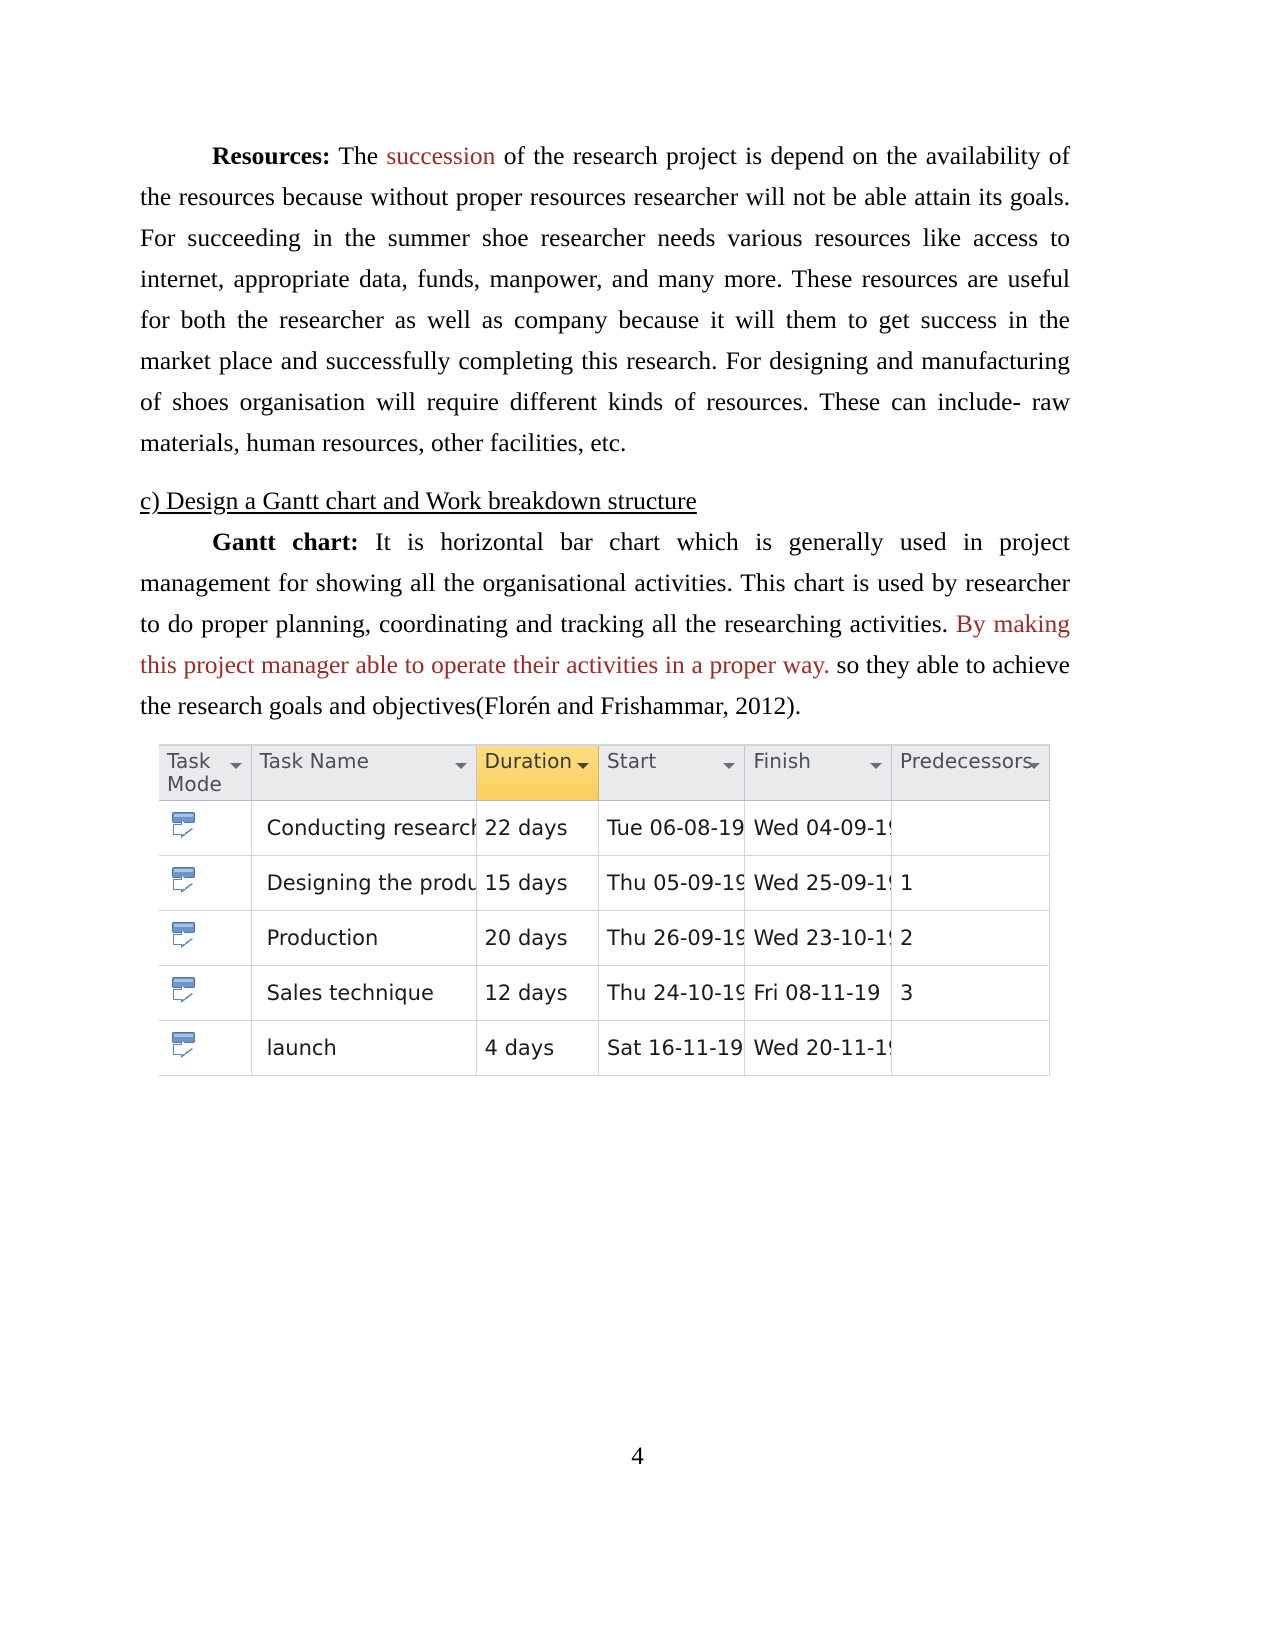  Describe the element at coordinates (537, 993) in the screenshot. I see `cell-duration: 12 days` at that location.